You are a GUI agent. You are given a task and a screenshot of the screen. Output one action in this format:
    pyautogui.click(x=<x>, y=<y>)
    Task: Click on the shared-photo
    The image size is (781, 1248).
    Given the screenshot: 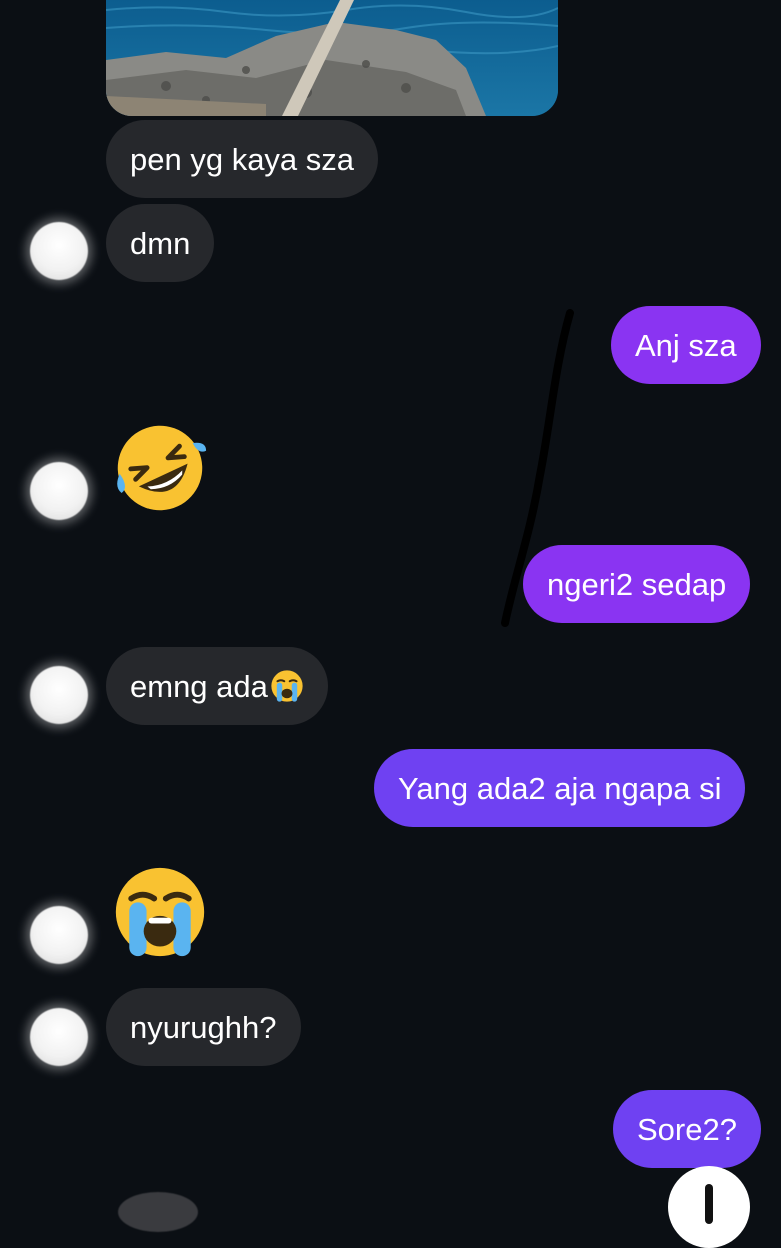 What is the action you would take?
    pyautogui.click(x=332, y=58)
    